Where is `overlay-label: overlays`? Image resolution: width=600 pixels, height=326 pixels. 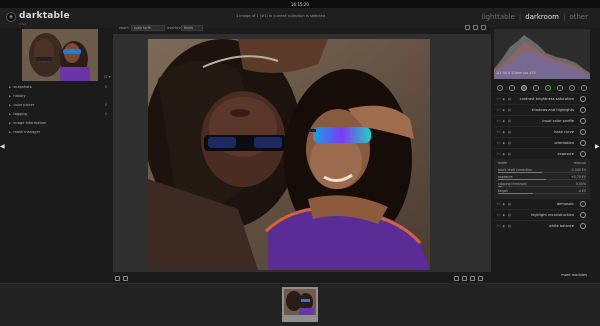
overlay-label: overlays is located at coordinates (175, 28).